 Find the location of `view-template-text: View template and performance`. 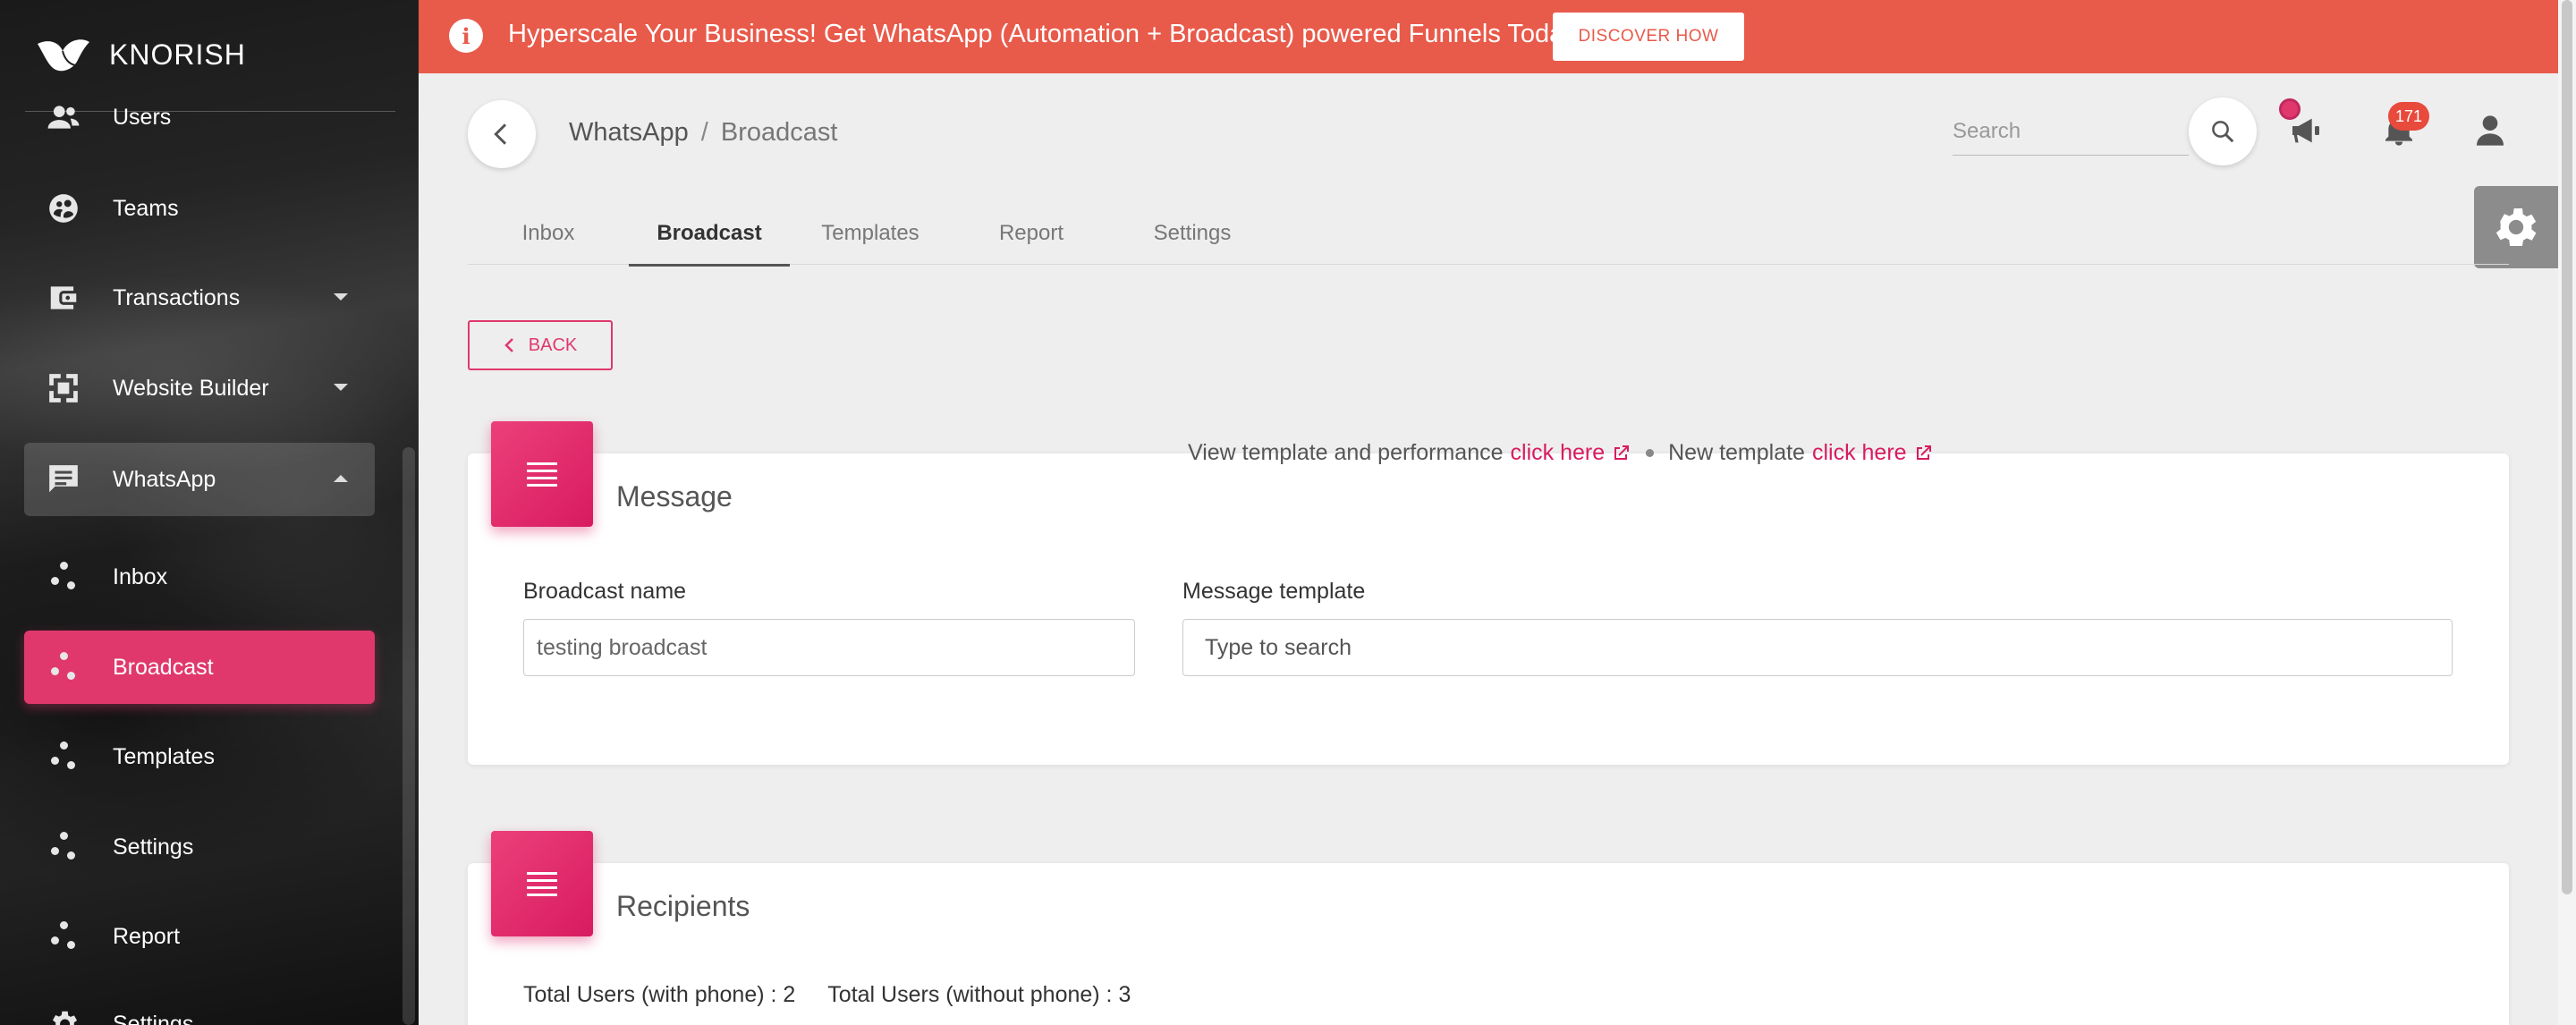

view-template-text: View template and performance is located at coordinates (1346, 453).